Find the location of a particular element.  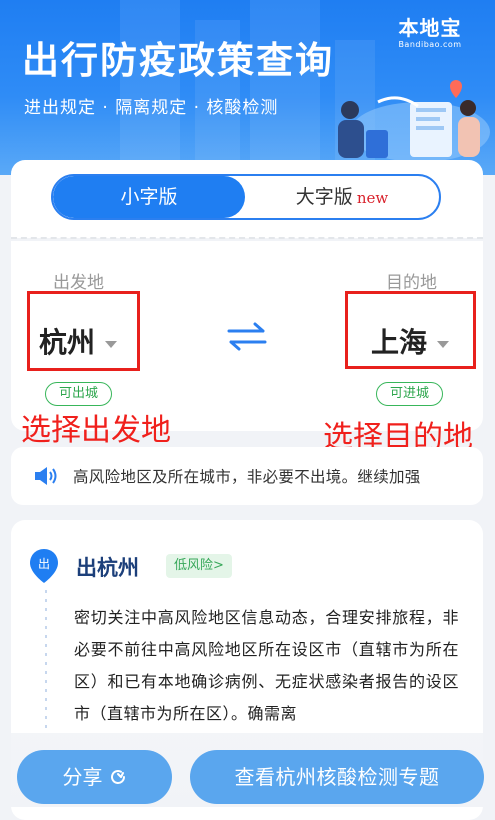

notice-text: 高风险地区及所在城市，非必要不出境。继续加强 is located at coordinates (247, 477).